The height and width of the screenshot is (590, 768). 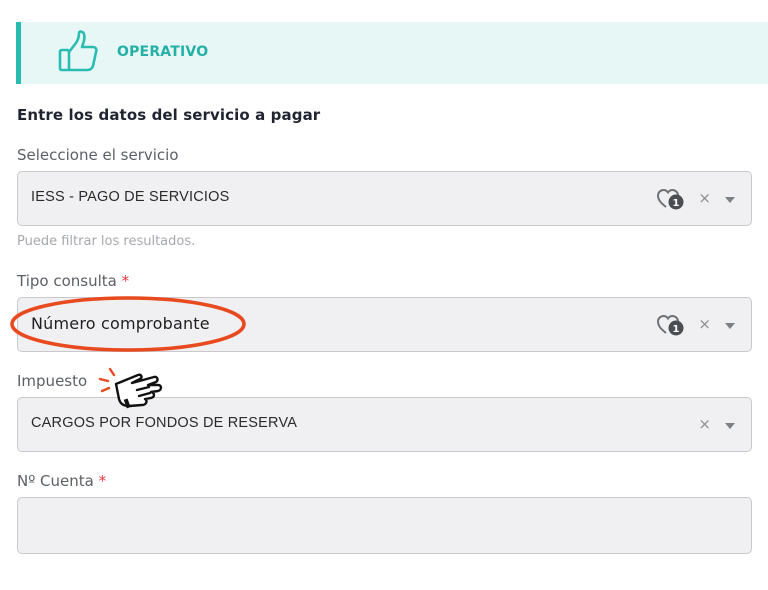 What do you see at coordinates (163, 52) in the screenshot?
I see `banner-title: OPERATIVO` at bounding box center [163, 52].